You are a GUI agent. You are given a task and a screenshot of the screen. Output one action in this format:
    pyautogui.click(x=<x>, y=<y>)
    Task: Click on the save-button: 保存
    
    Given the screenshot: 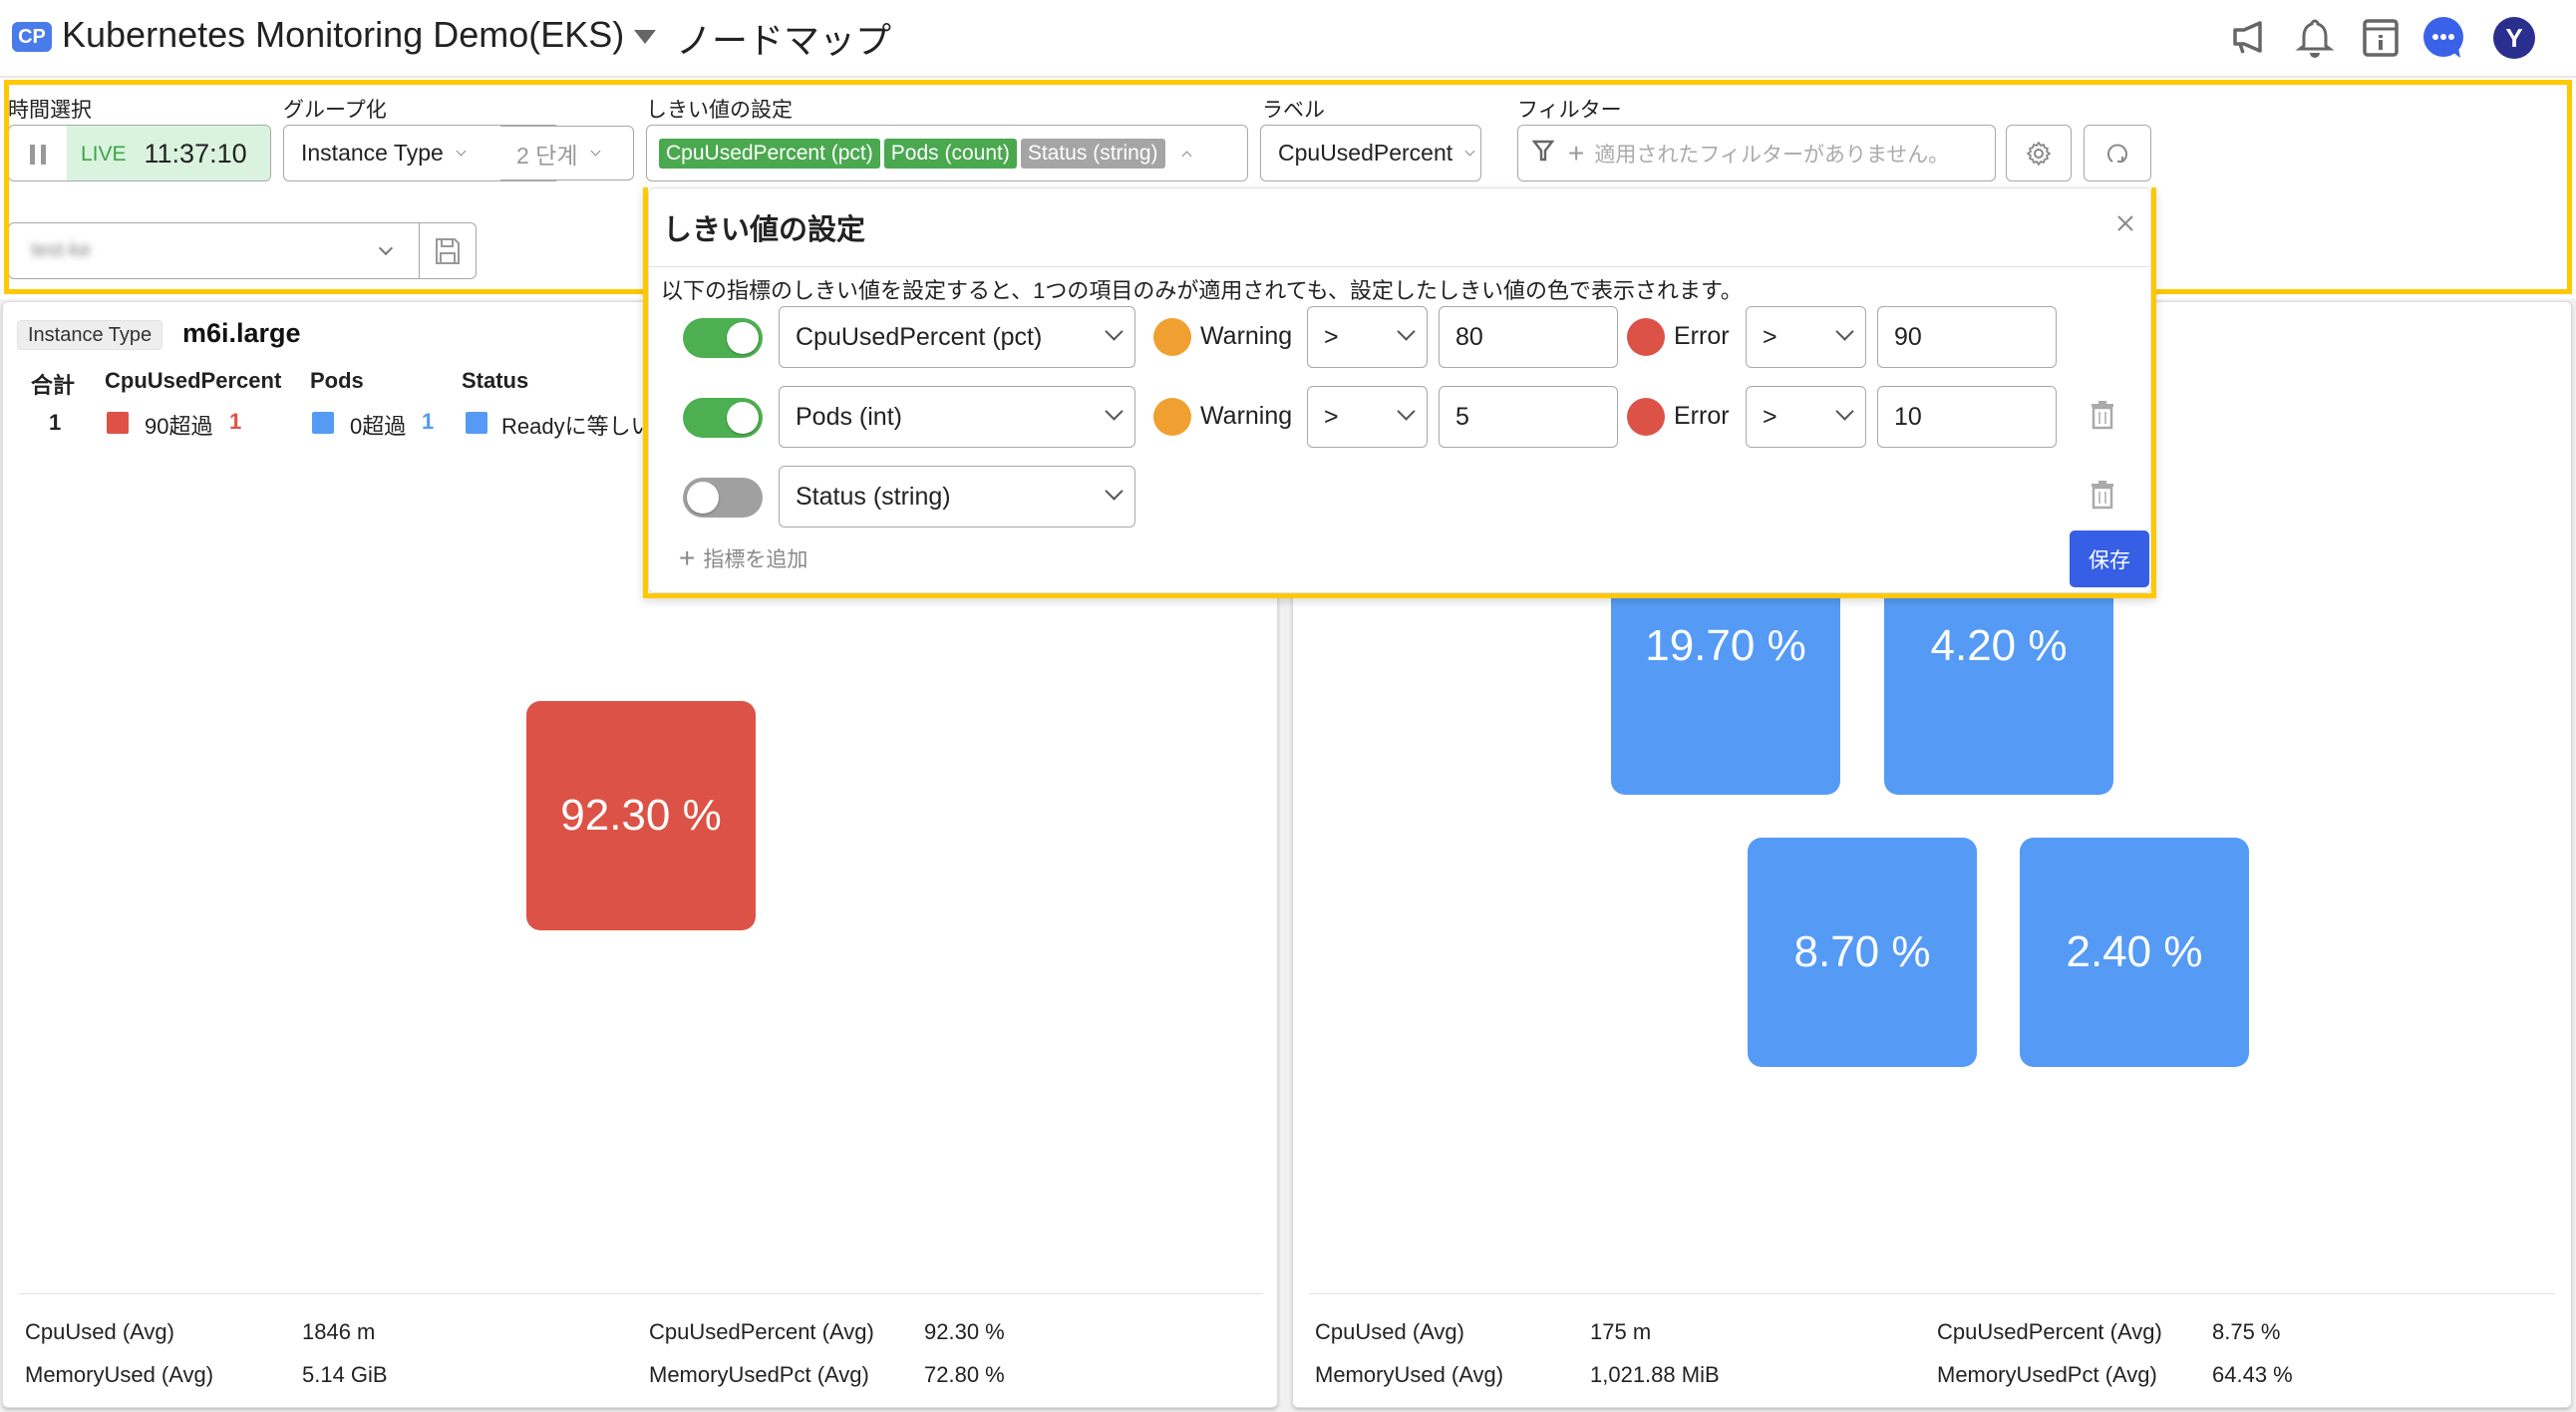 What is the action you would take?
    pyautogui.click(x=2109, y=558)
    